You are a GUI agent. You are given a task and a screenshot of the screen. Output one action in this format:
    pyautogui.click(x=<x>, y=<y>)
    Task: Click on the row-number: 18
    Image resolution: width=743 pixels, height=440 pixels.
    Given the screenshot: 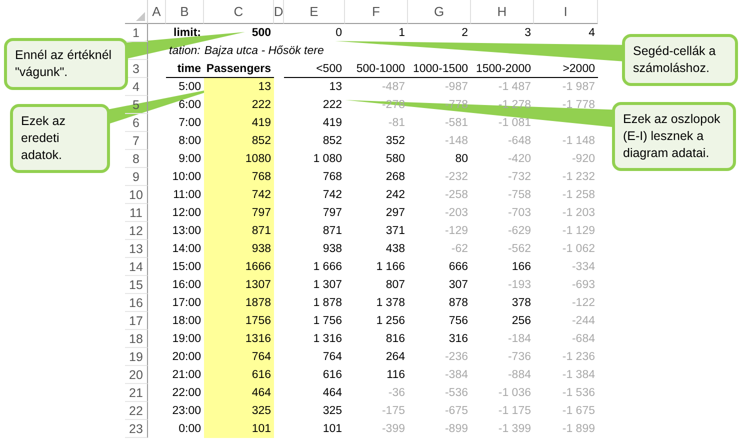 What is the action you would take?
    pyautogui.click(x=136, y=339)
    